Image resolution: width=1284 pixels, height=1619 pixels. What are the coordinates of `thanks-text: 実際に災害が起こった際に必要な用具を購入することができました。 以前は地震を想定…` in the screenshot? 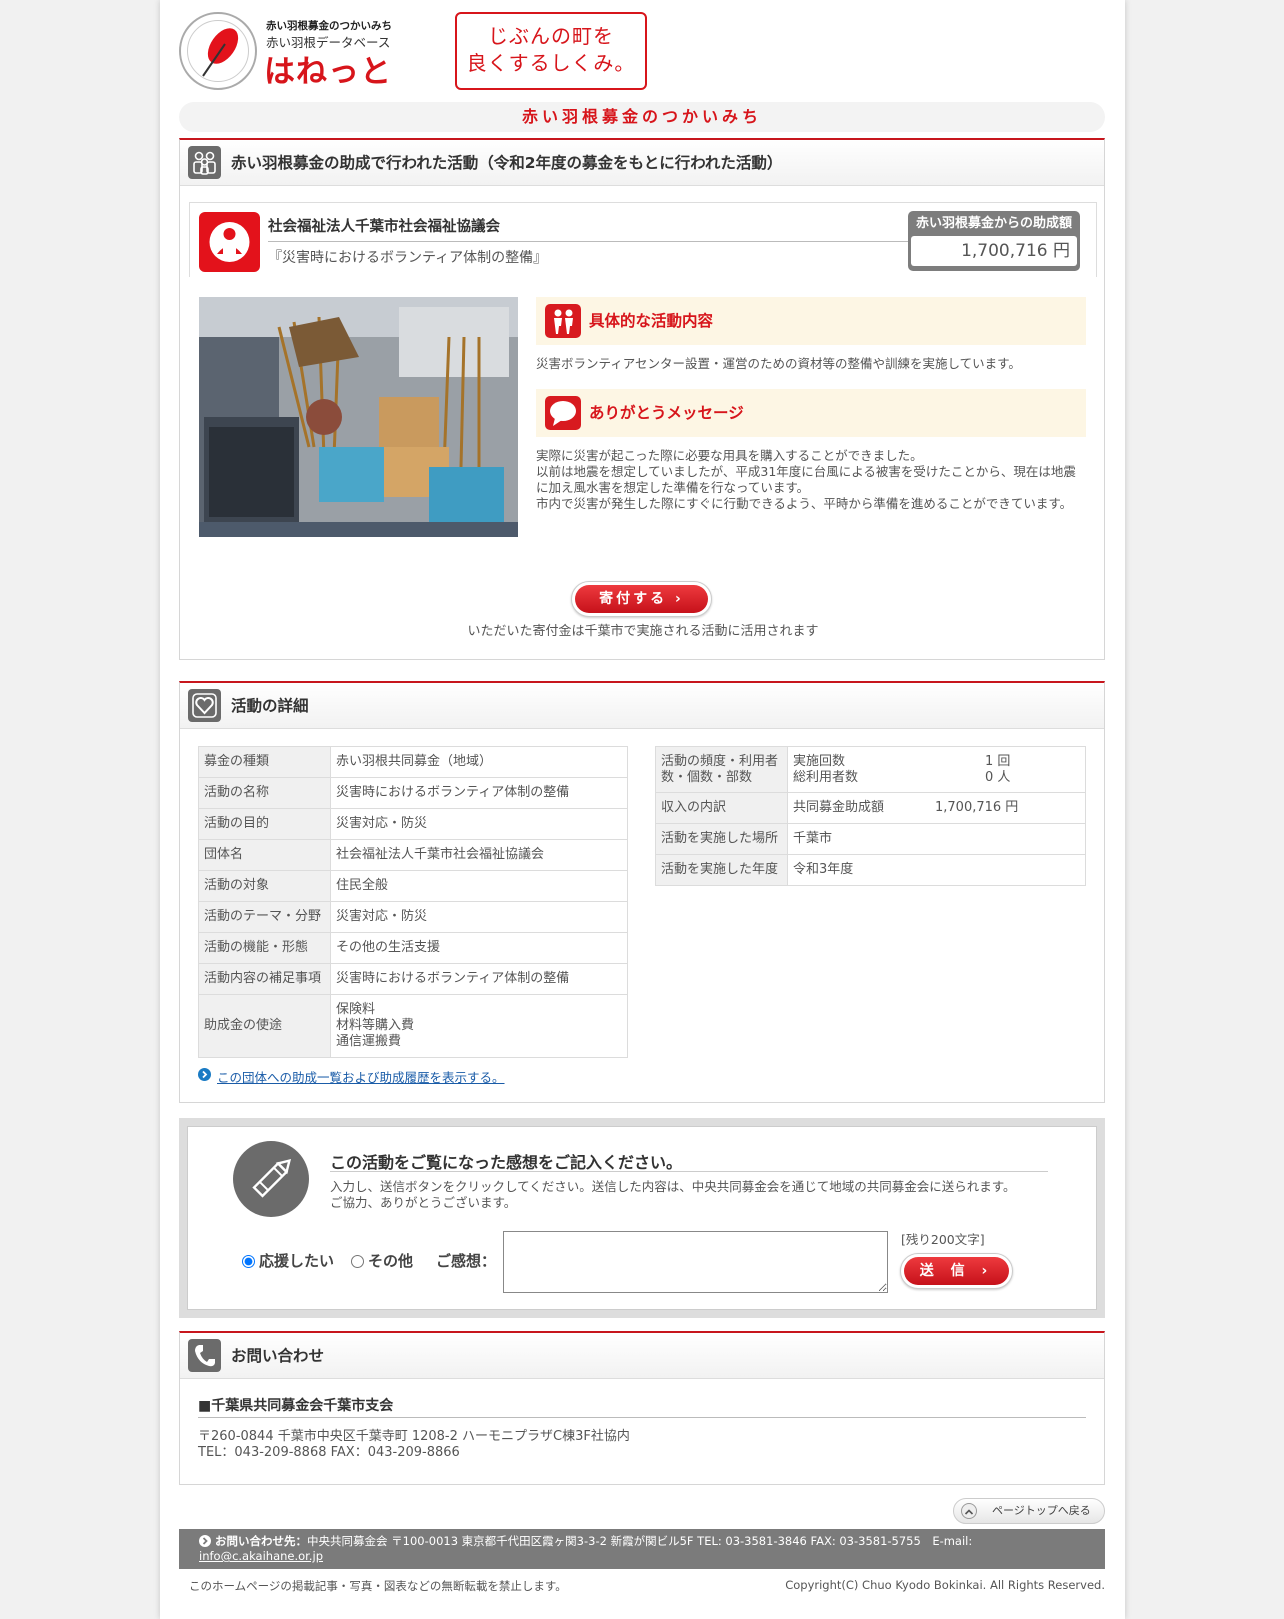 It's located at (812, 480).